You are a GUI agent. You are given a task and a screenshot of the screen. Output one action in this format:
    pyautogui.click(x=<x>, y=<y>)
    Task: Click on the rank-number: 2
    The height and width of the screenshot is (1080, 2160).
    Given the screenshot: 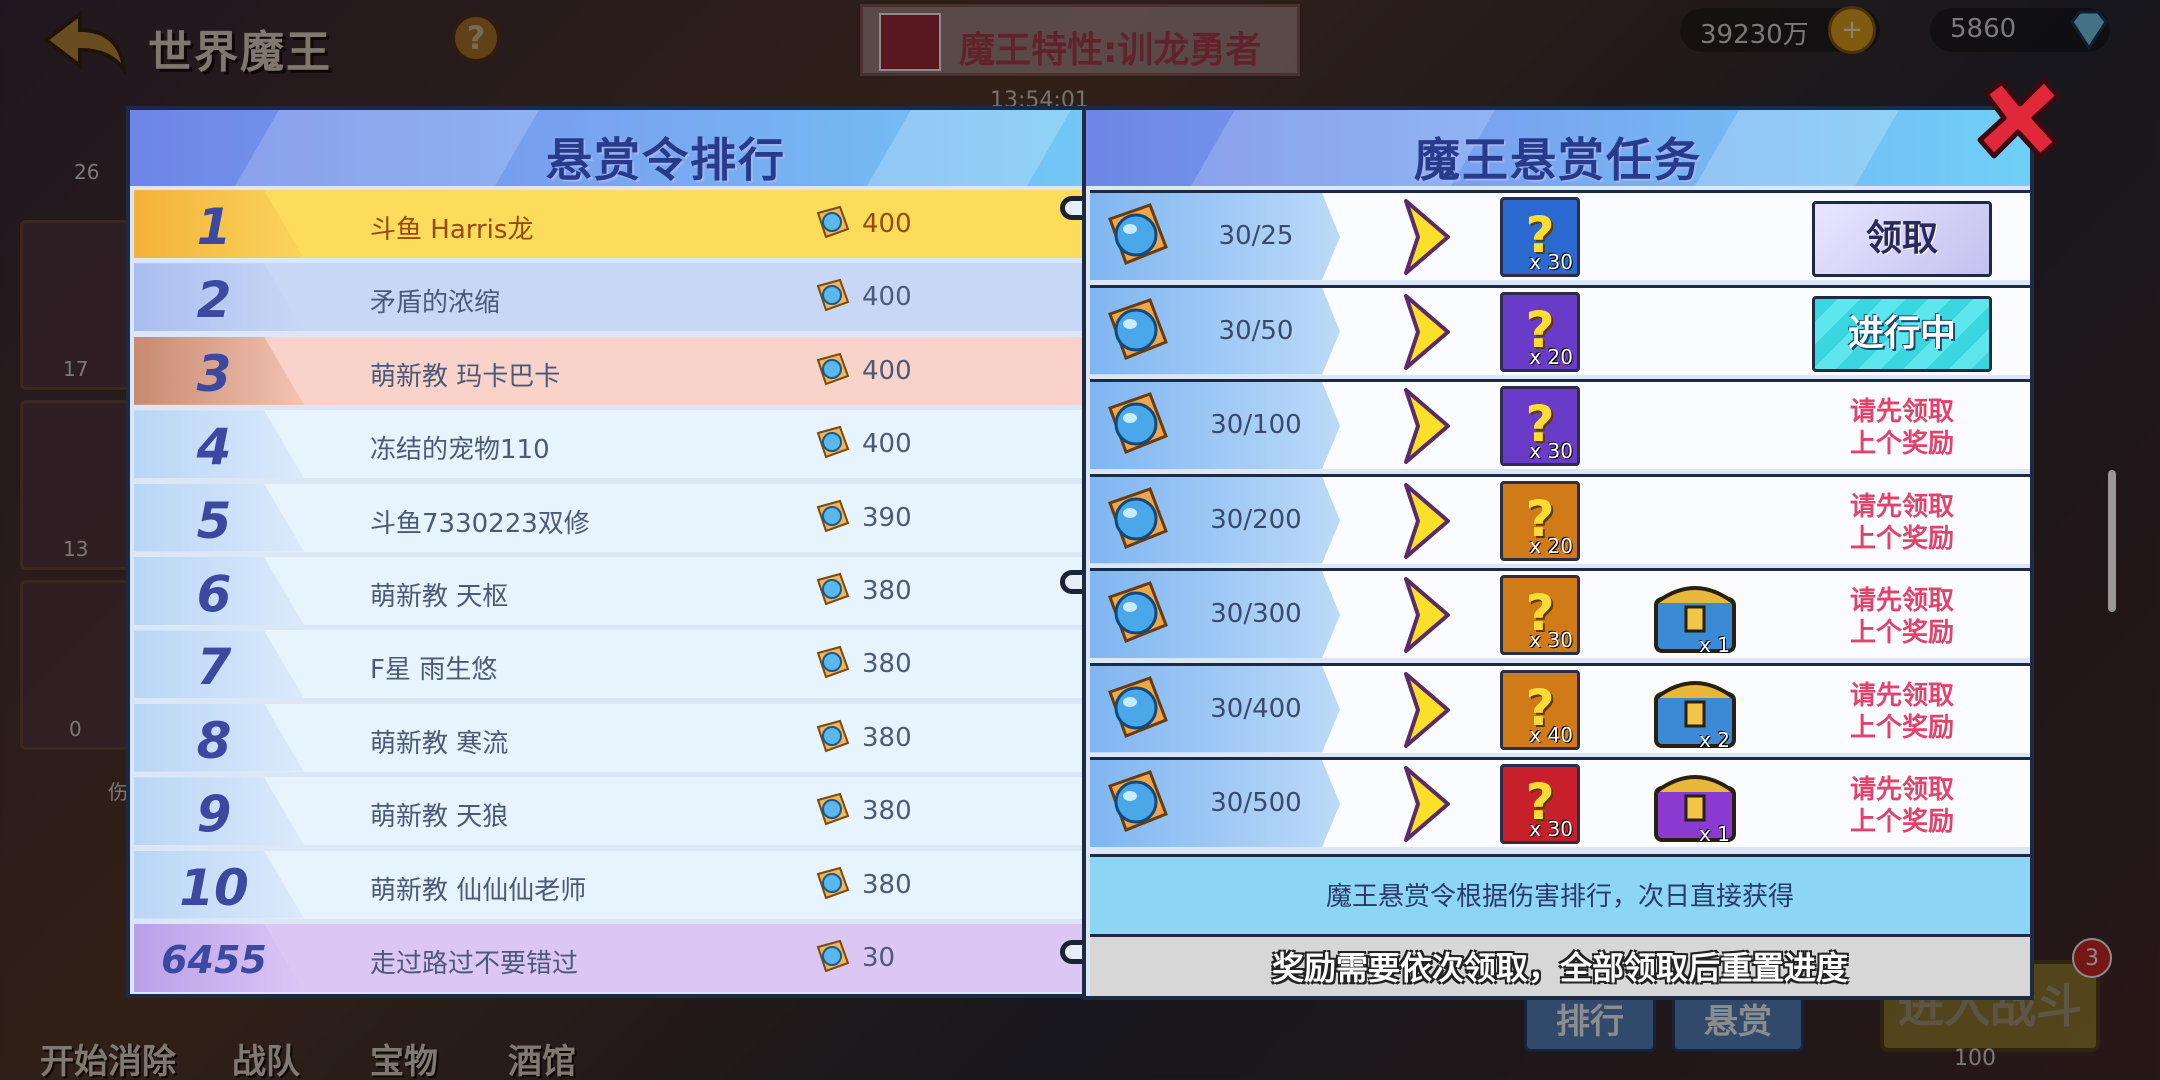 What is the action you would take?
    pyautogui.click(x=214, y=300)
    